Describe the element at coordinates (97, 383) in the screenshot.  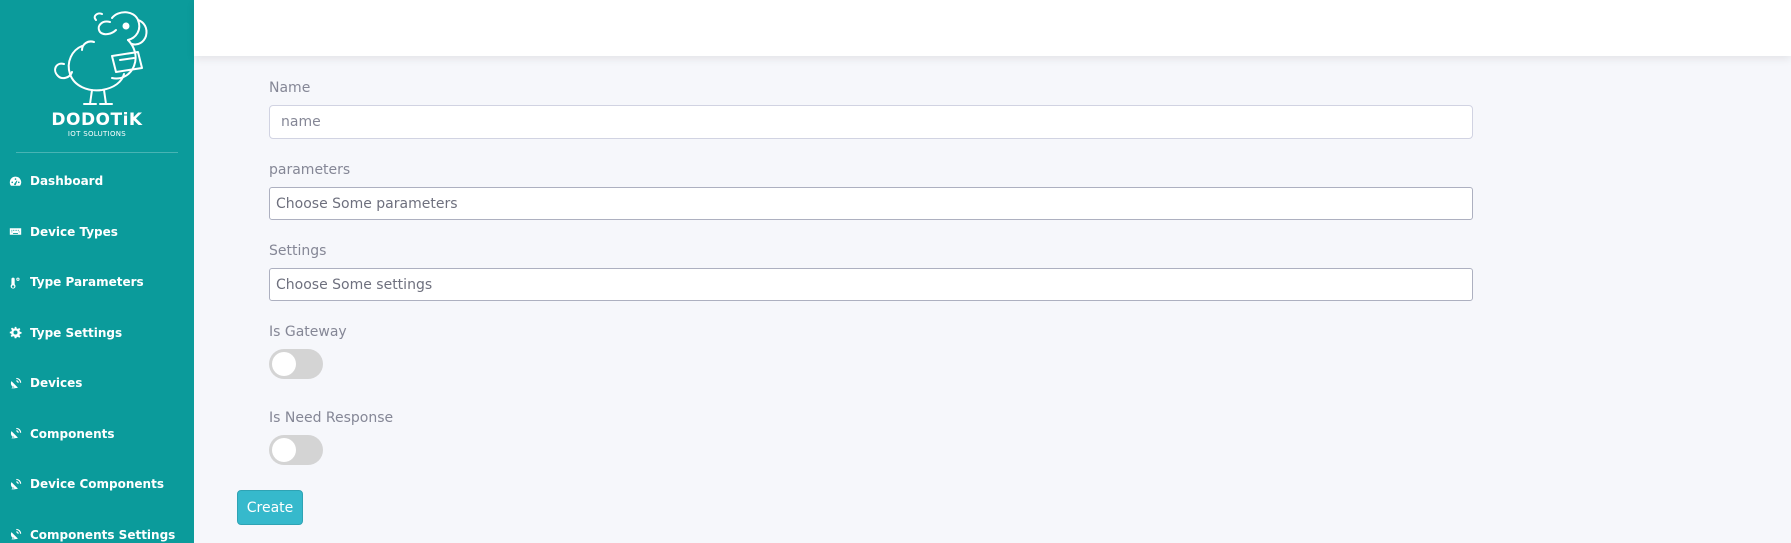
I see `sidebar-item-devices: Devices` at that location.